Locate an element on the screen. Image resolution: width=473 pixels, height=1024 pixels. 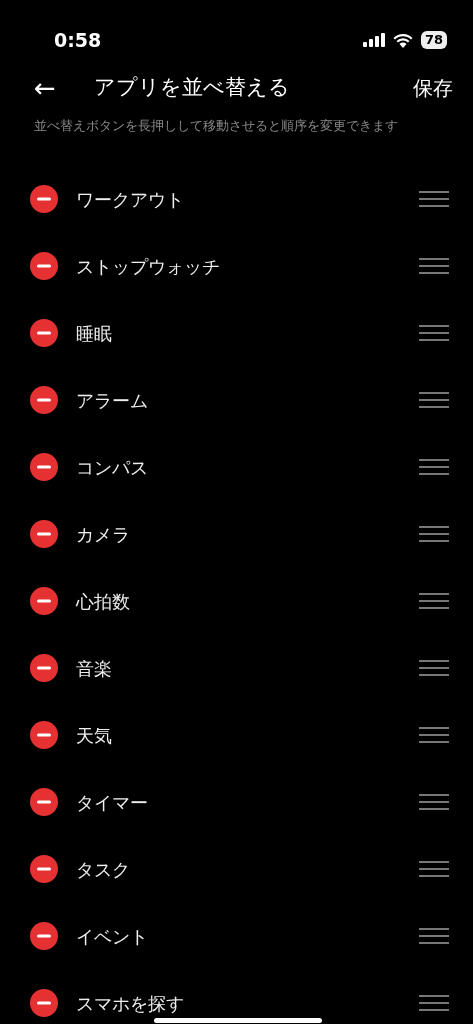
app-name: カメラ is located at coordinates (103, 534).